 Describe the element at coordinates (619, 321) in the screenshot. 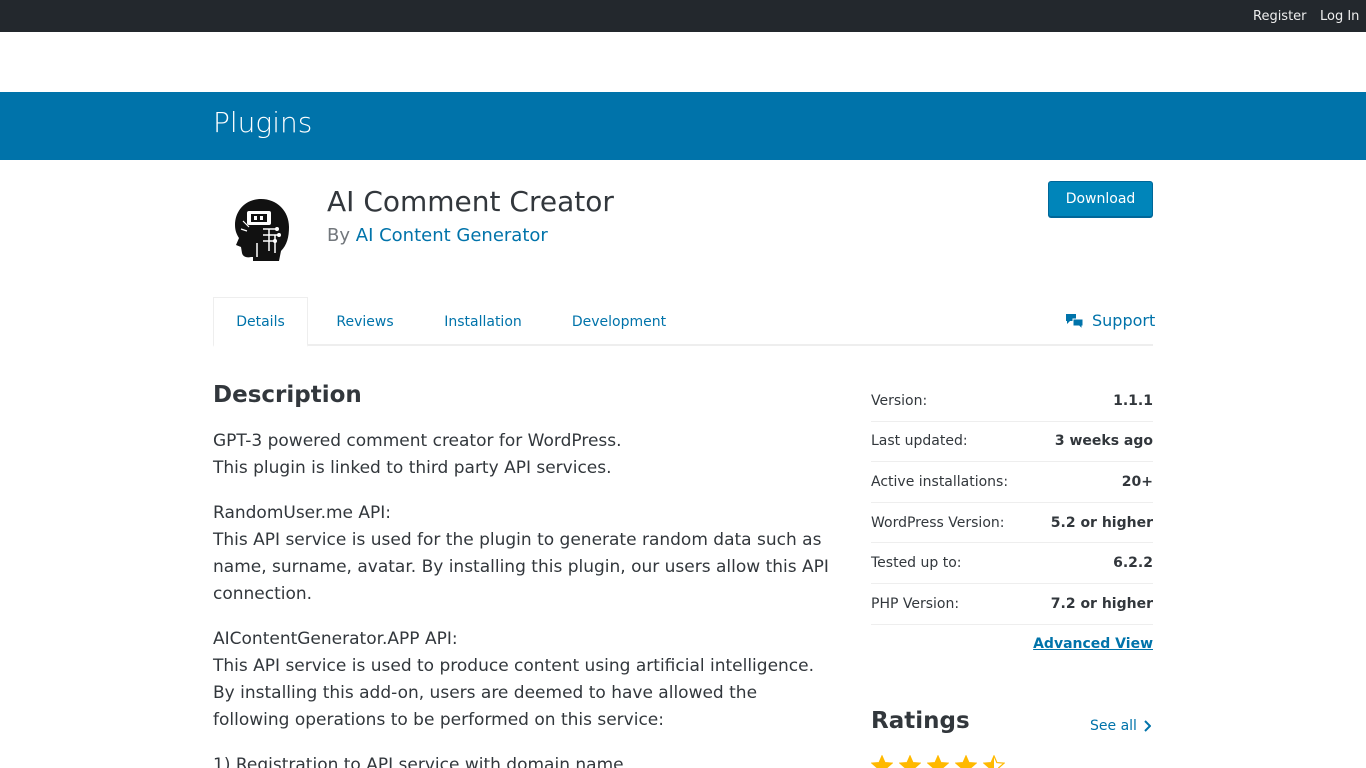

I see `tab-development: Development` at that location.